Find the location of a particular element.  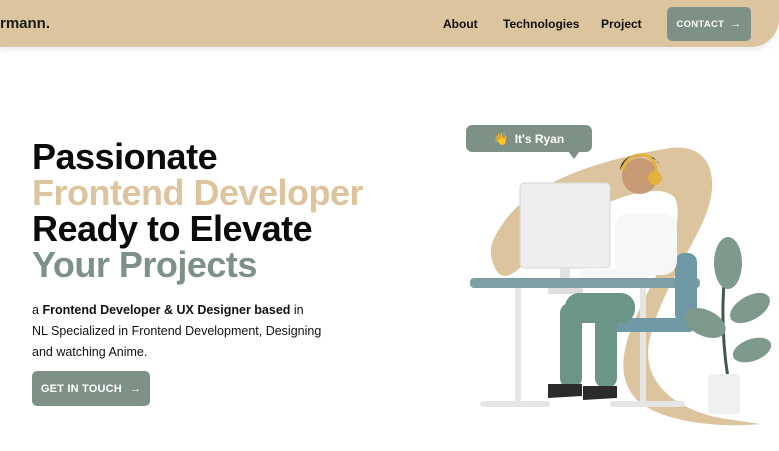

brand-logo-text: rmann. is located at coordinates (25, 23).